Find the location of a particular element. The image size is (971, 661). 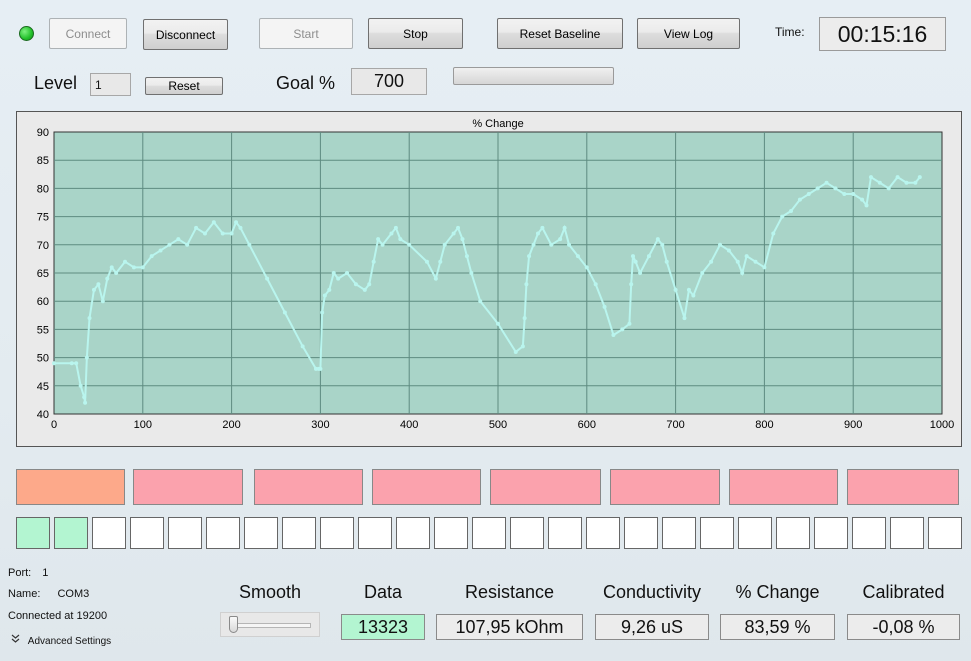

port-label: Port: is located at coordinates (20, 573).